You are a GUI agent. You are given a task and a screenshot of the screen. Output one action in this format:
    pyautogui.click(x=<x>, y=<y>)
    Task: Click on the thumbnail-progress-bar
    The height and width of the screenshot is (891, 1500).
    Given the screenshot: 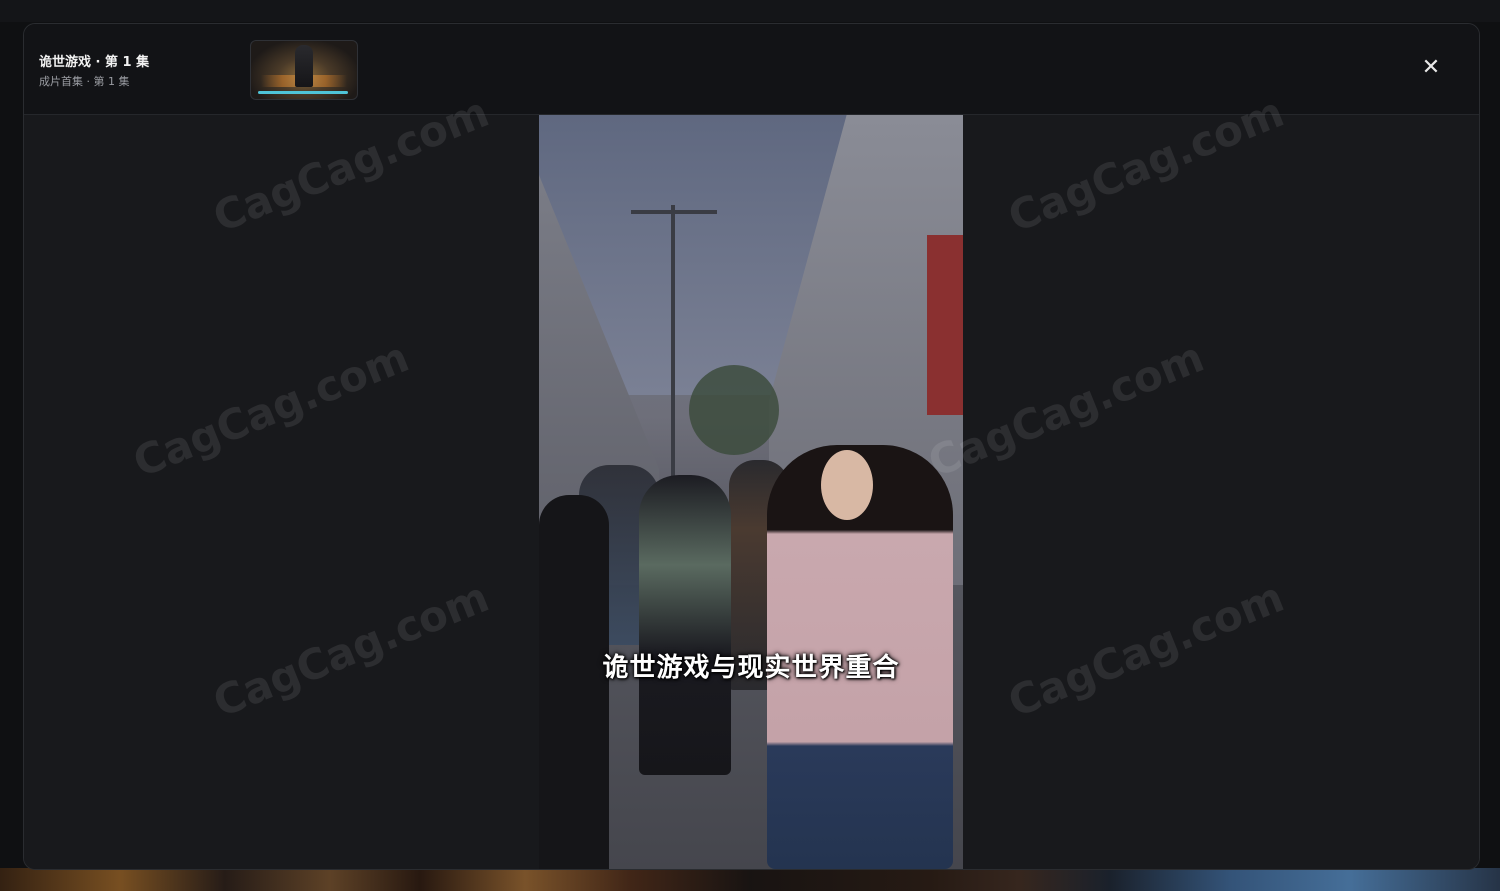 What is the action you would take?
    pyautogui.click(x=303, y=92)
    